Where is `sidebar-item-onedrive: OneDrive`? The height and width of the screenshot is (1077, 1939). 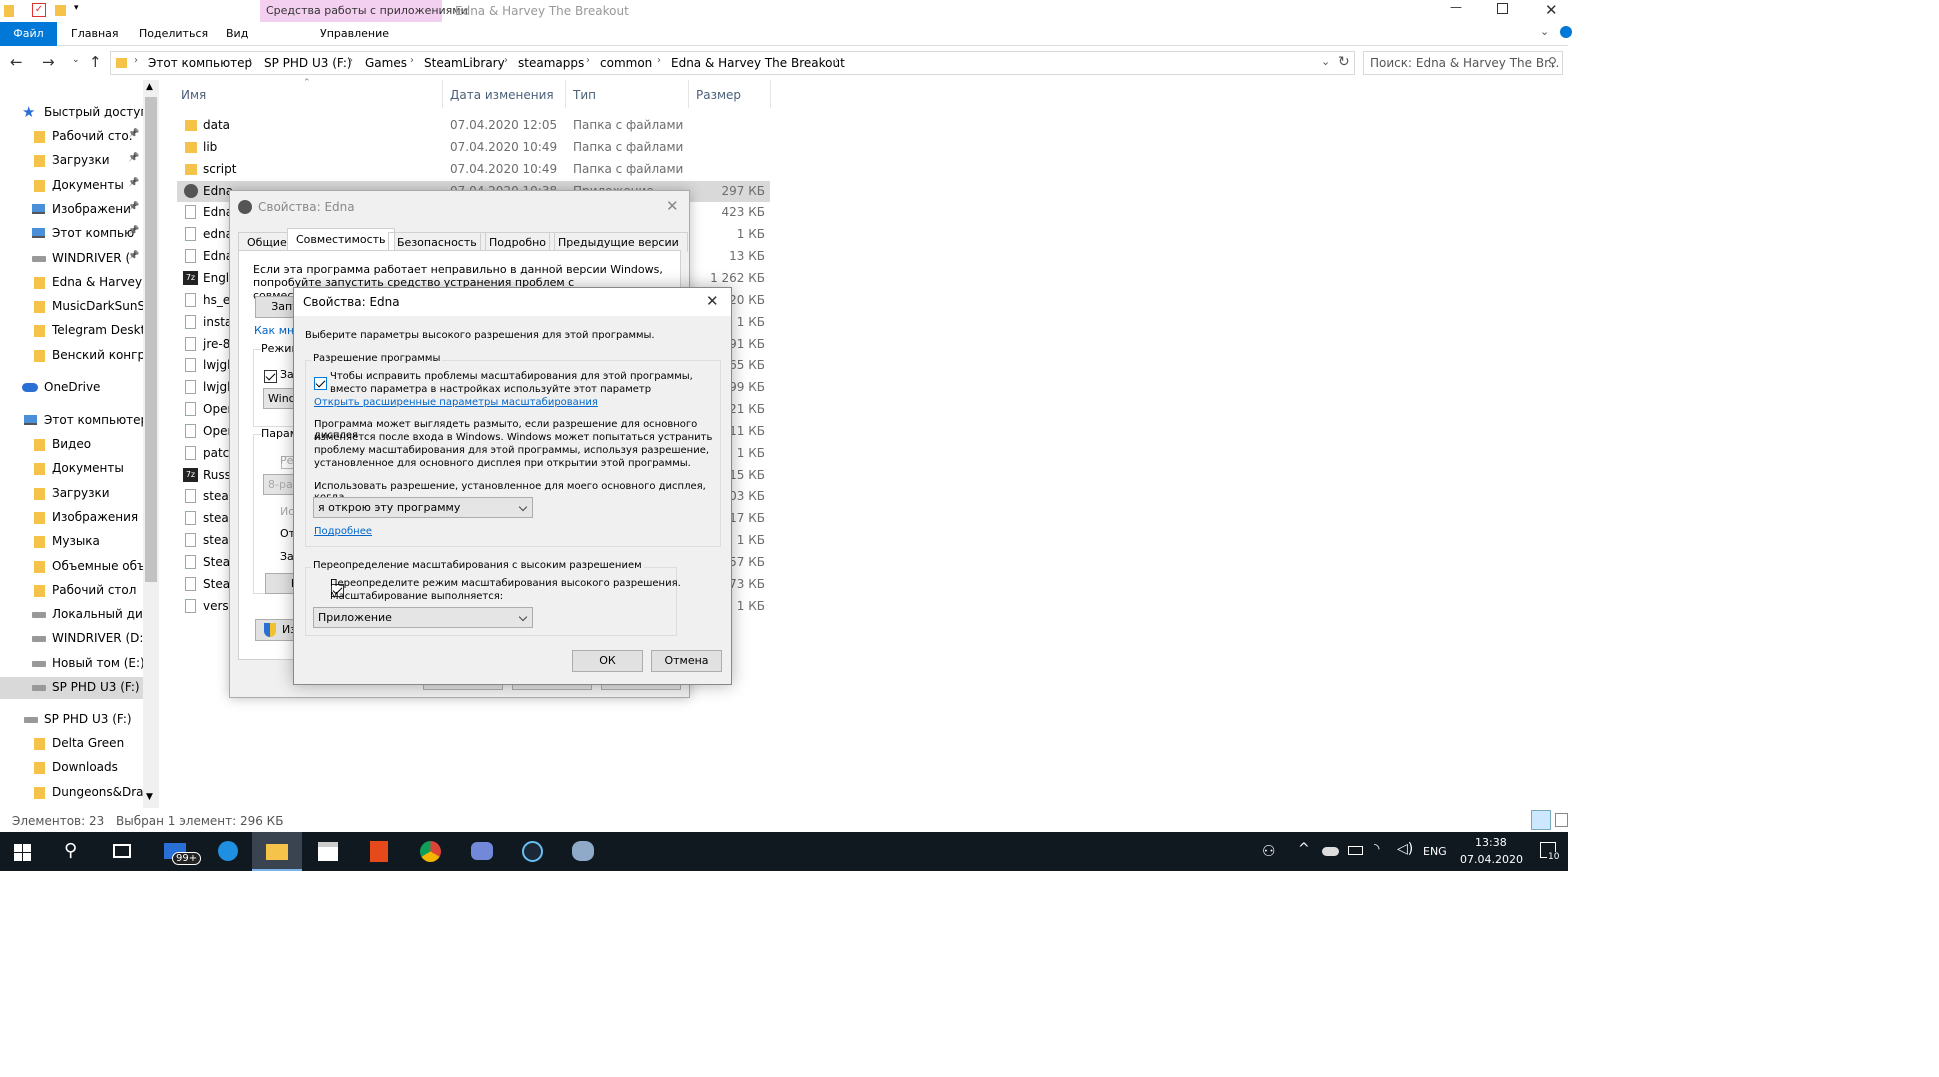
sidebar-item-onedrive: OneDrive is located at coordinates (71, 388).